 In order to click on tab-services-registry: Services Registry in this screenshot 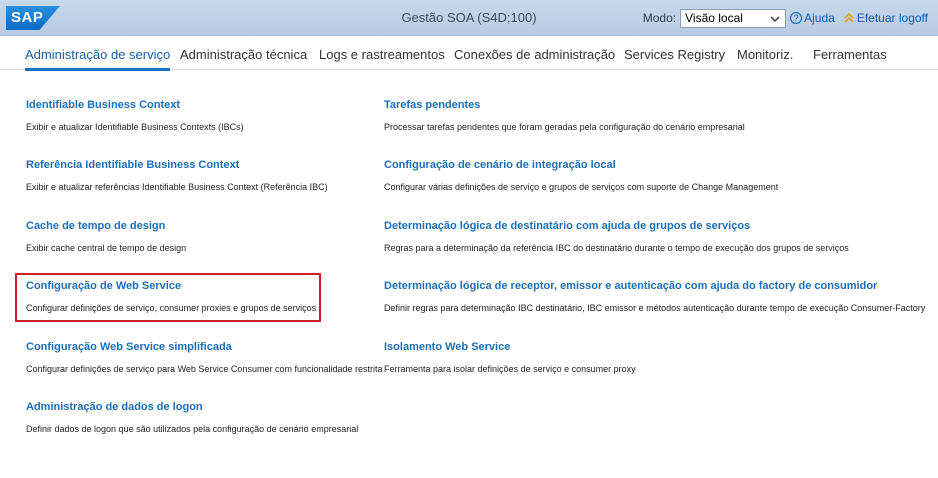, I will do `click(674, 54)`.